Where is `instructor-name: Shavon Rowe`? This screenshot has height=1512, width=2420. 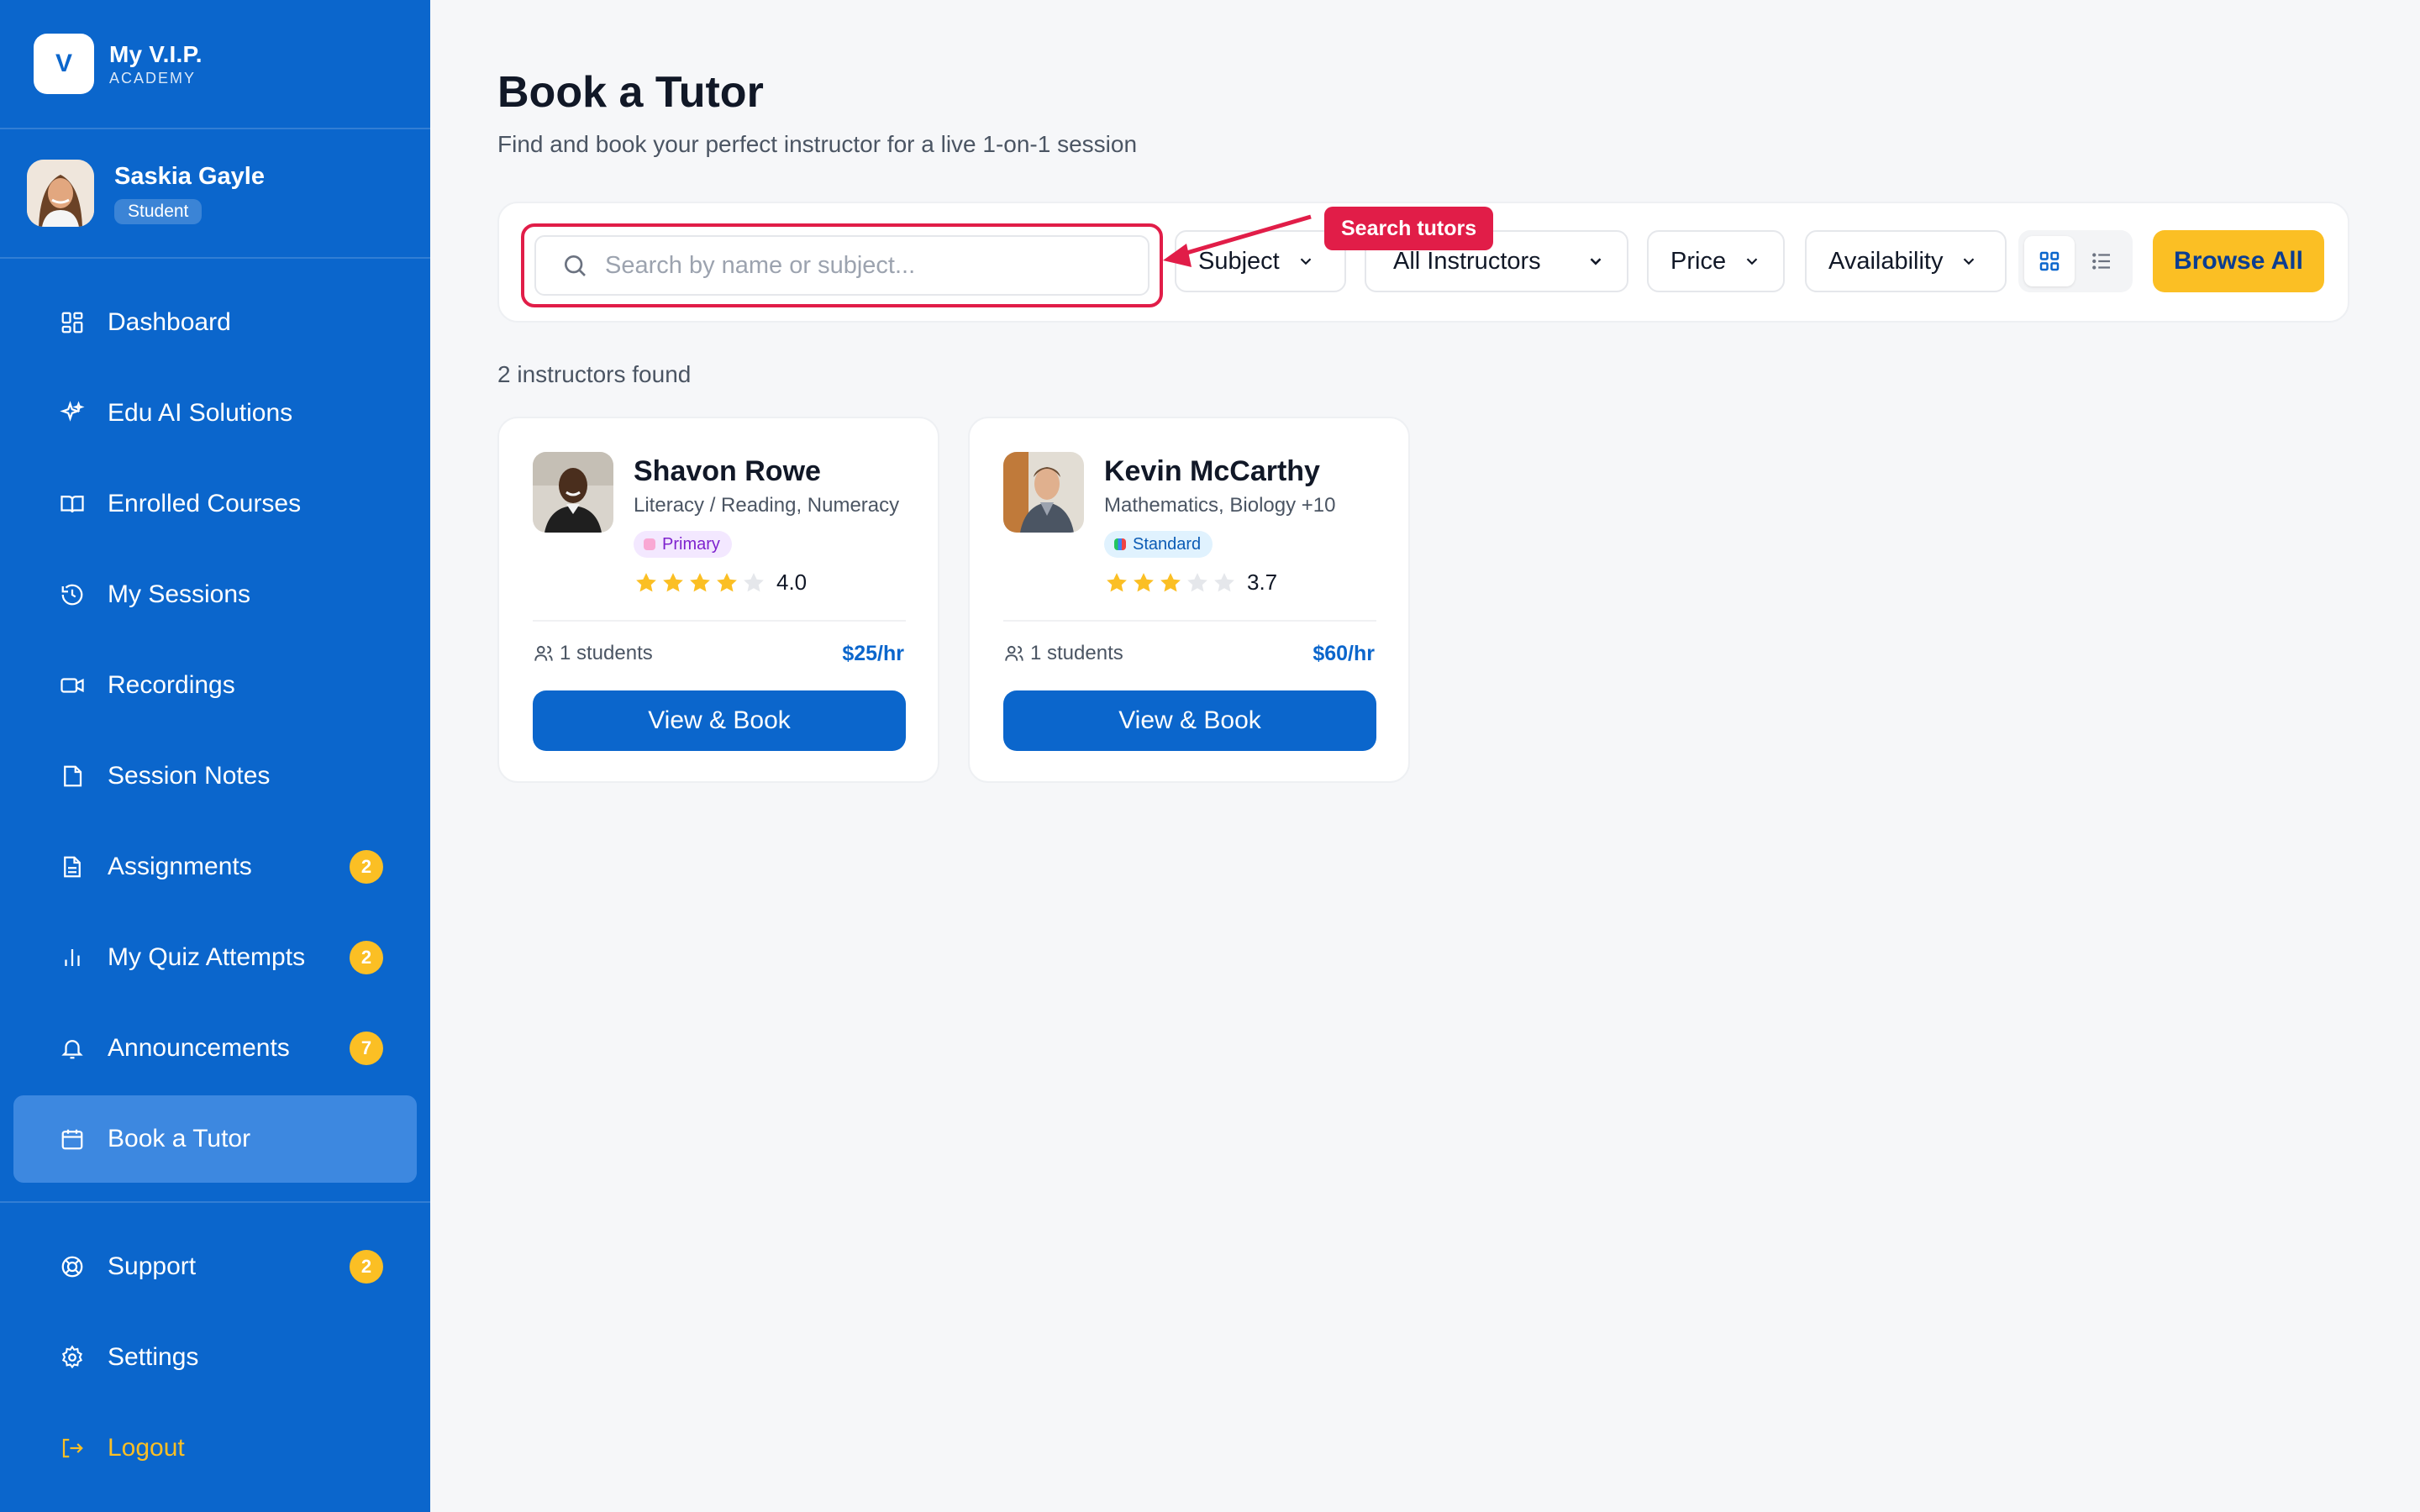
instructor-name: Shavon Rowe is located at coordinates (727, 471).